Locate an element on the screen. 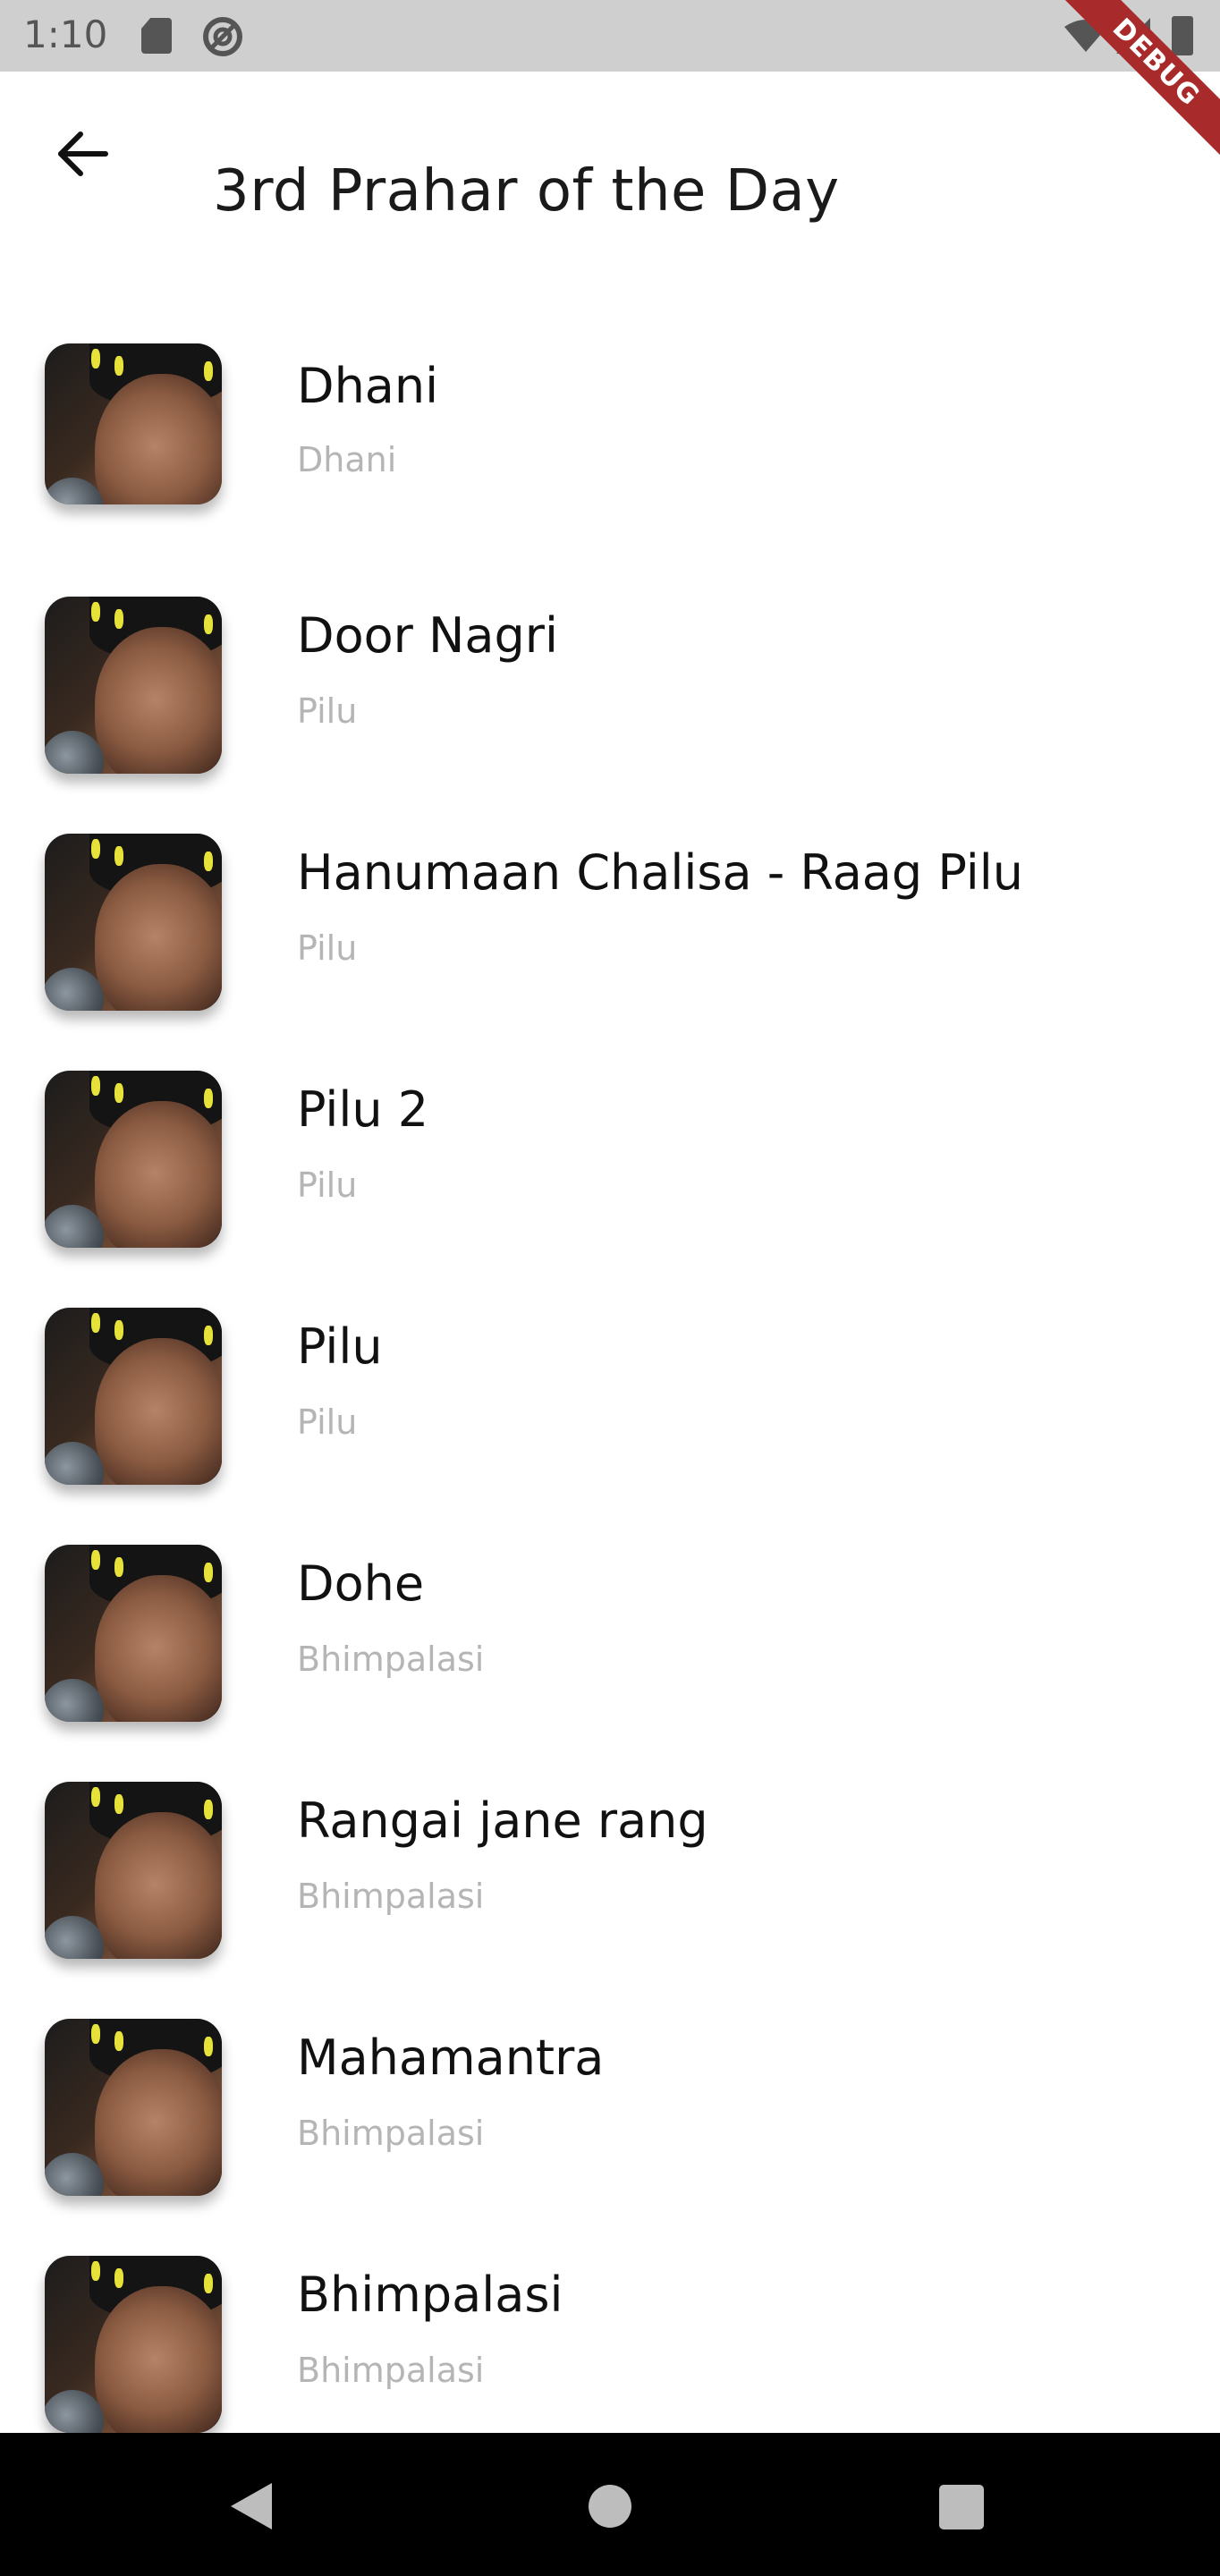  at-sign-icon is located at coordinates (223, 36).